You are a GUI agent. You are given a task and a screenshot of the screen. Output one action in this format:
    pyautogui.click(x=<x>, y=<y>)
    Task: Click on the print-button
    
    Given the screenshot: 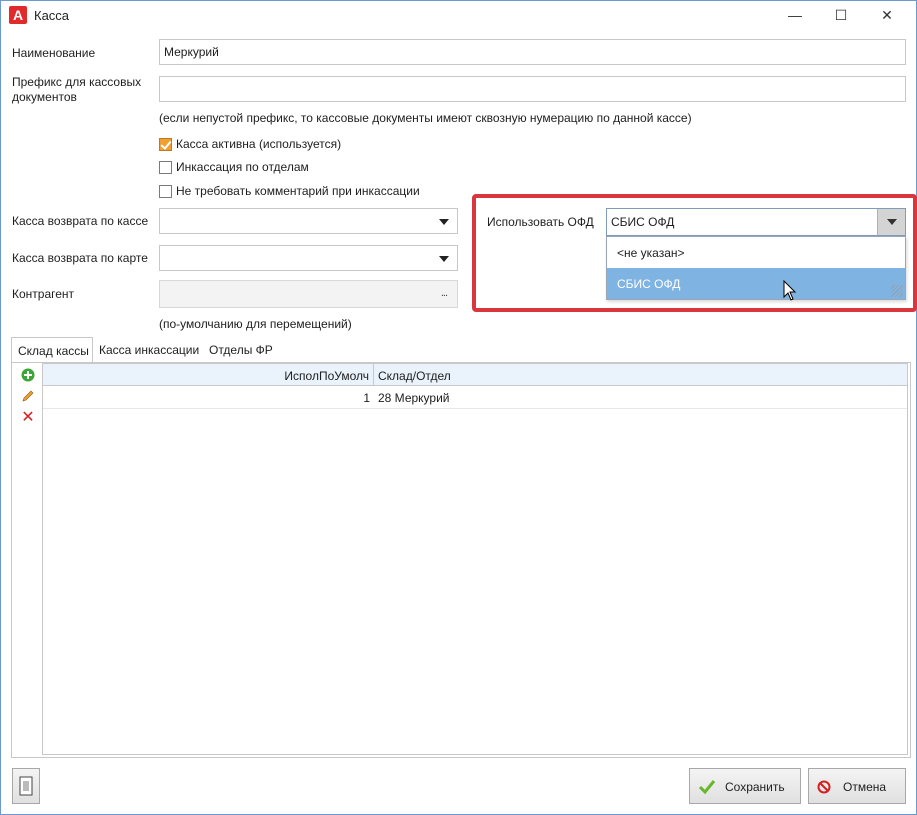 What is the action you would take?
    pyautogui.click(x=26, y=786)
    